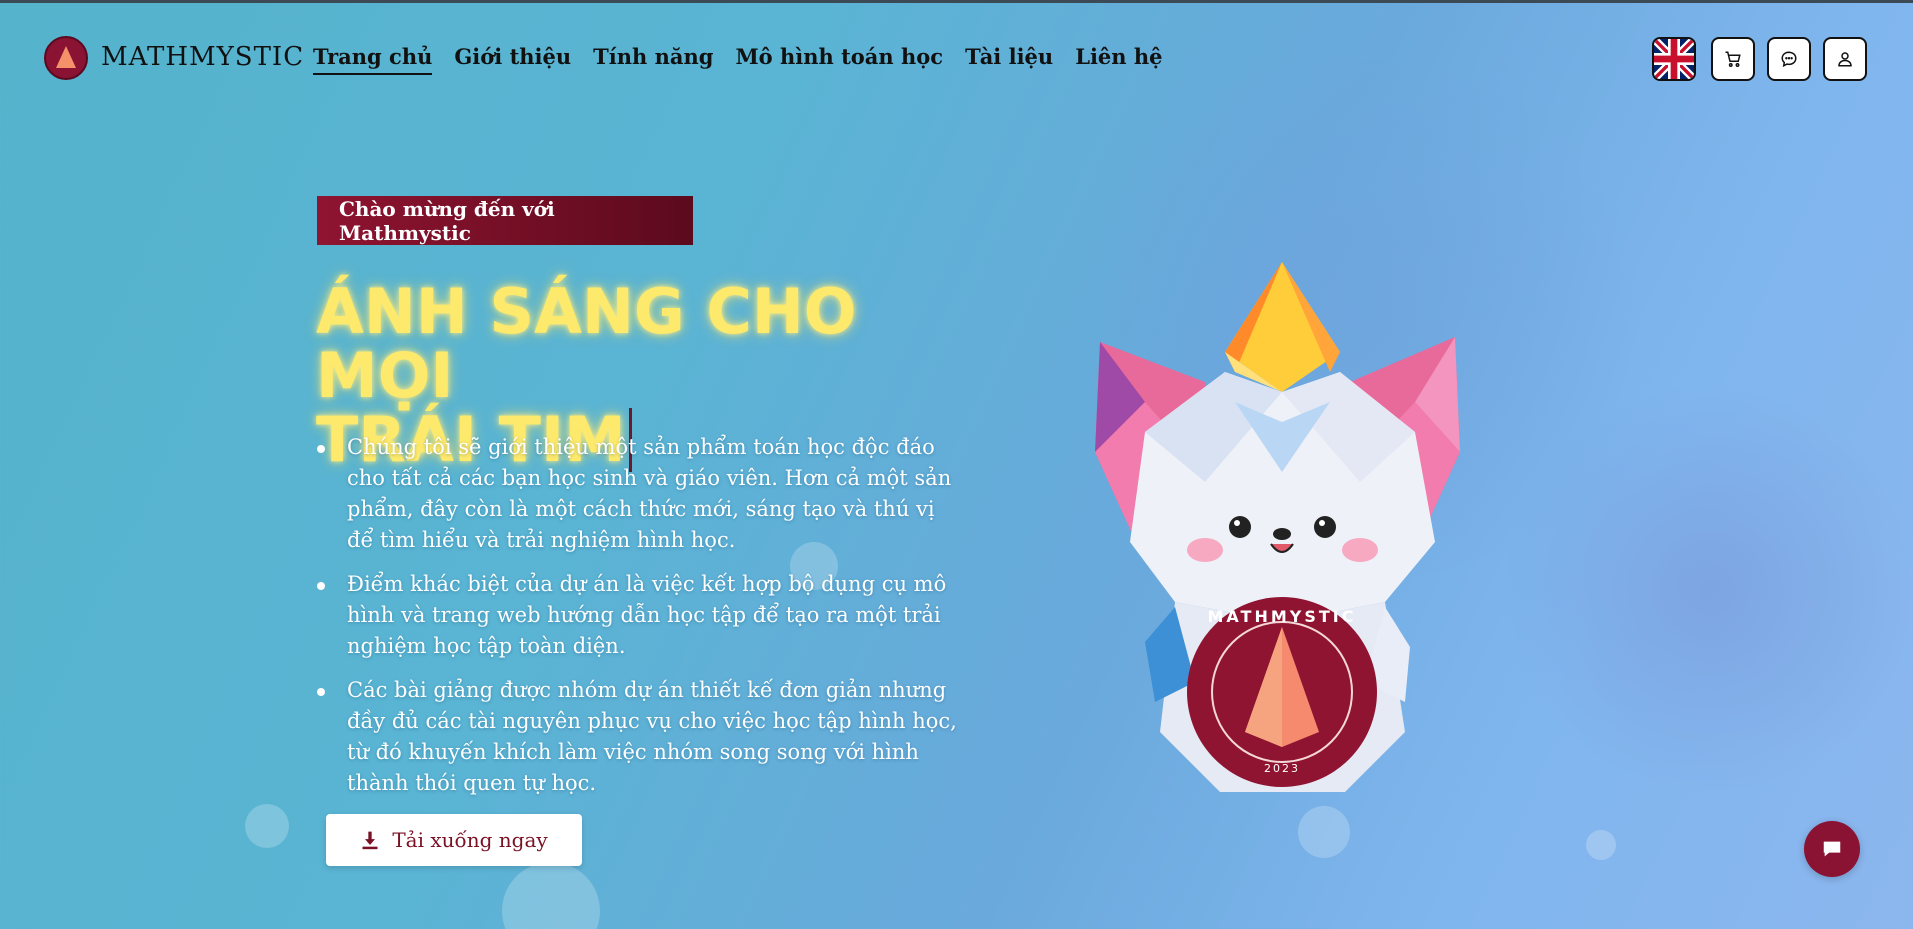 The height and width of the screenshot is (929, 1913). What do you see at coordinates (202, 57) in the screenshot?
I see `brand-name: MATHMYSTIC` at bounding box center [202, 57].